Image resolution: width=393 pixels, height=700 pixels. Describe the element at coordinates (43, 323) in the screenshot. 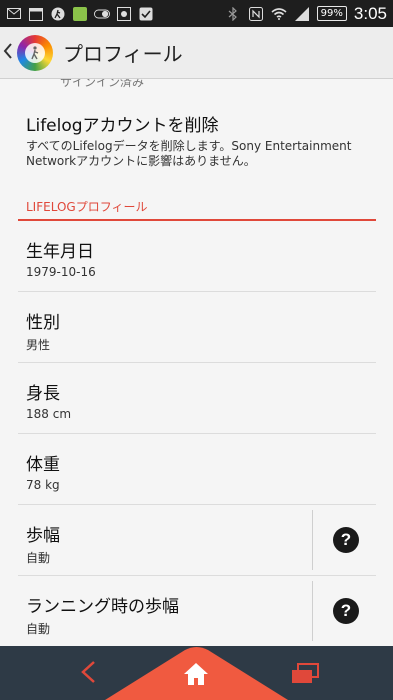

I see `gender-label: 性別` at that location.